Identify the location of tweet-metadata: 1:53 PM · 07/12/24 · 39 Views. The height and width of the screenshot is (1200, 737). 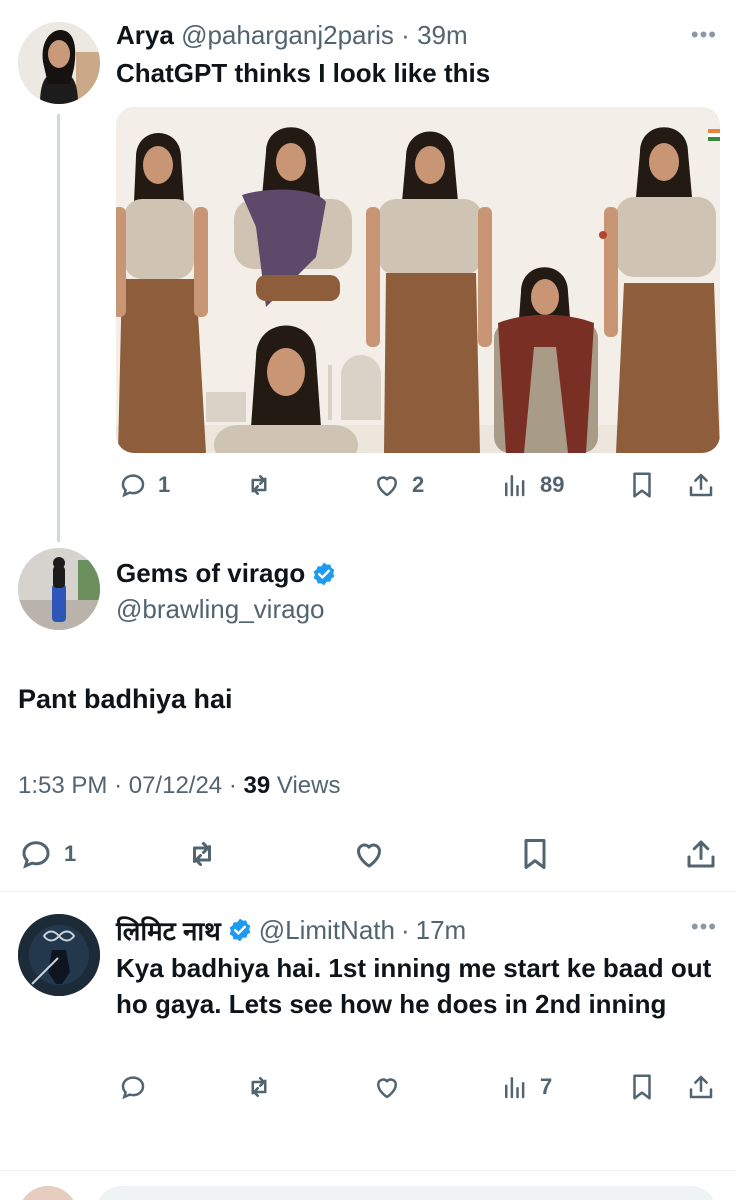
(179, 786).